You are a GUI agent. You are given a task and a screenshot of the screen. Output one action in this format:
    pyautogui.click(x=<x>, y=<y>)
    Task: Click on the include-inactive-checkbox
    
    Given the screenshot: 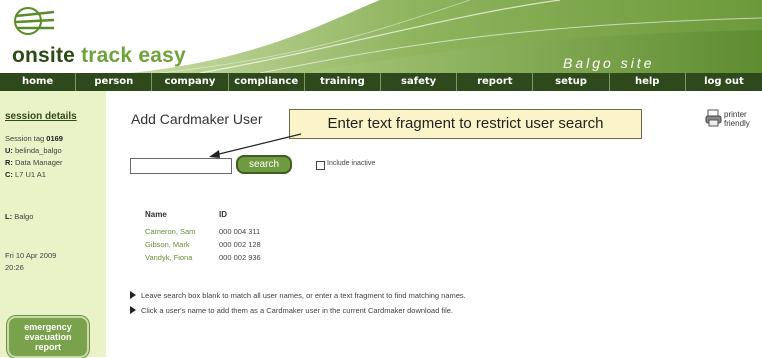 What is the action you would take?
    pyautogui.click(x=320, y=165)
    